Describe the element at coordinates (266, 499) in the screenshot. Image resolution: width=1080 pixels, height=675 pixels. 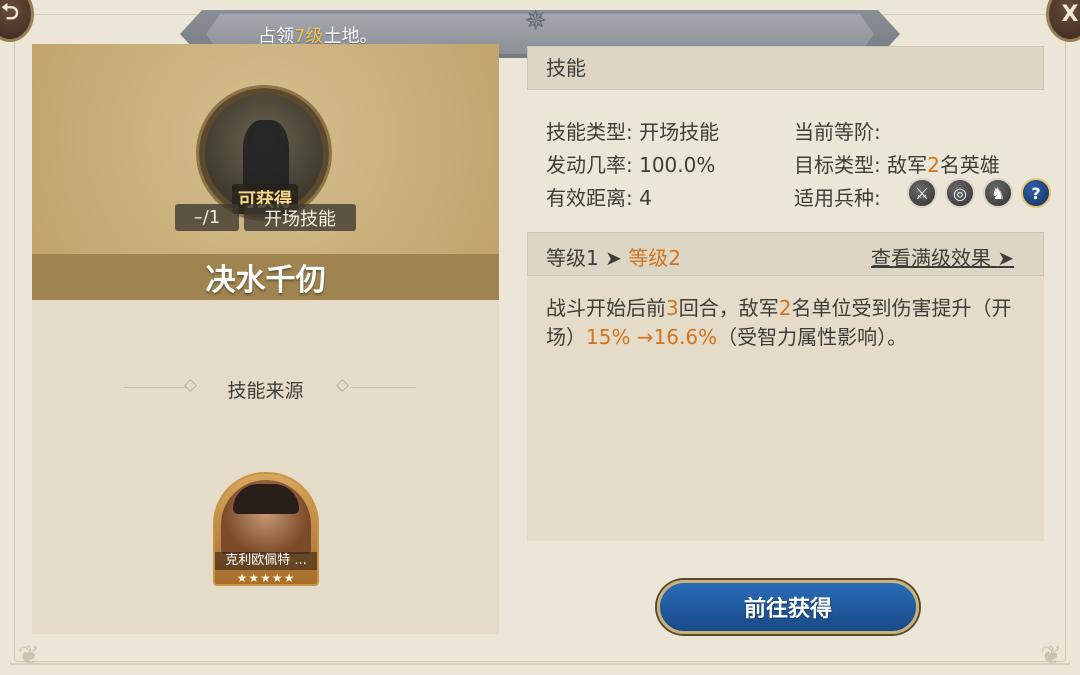
I see `hero-portrait-hair` at that location.